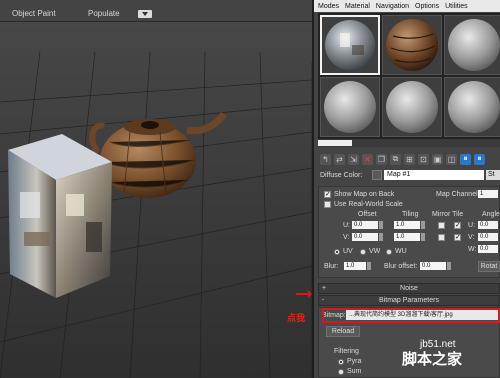  I want to click on u-offset-field: 0.0, so click(365, 225).